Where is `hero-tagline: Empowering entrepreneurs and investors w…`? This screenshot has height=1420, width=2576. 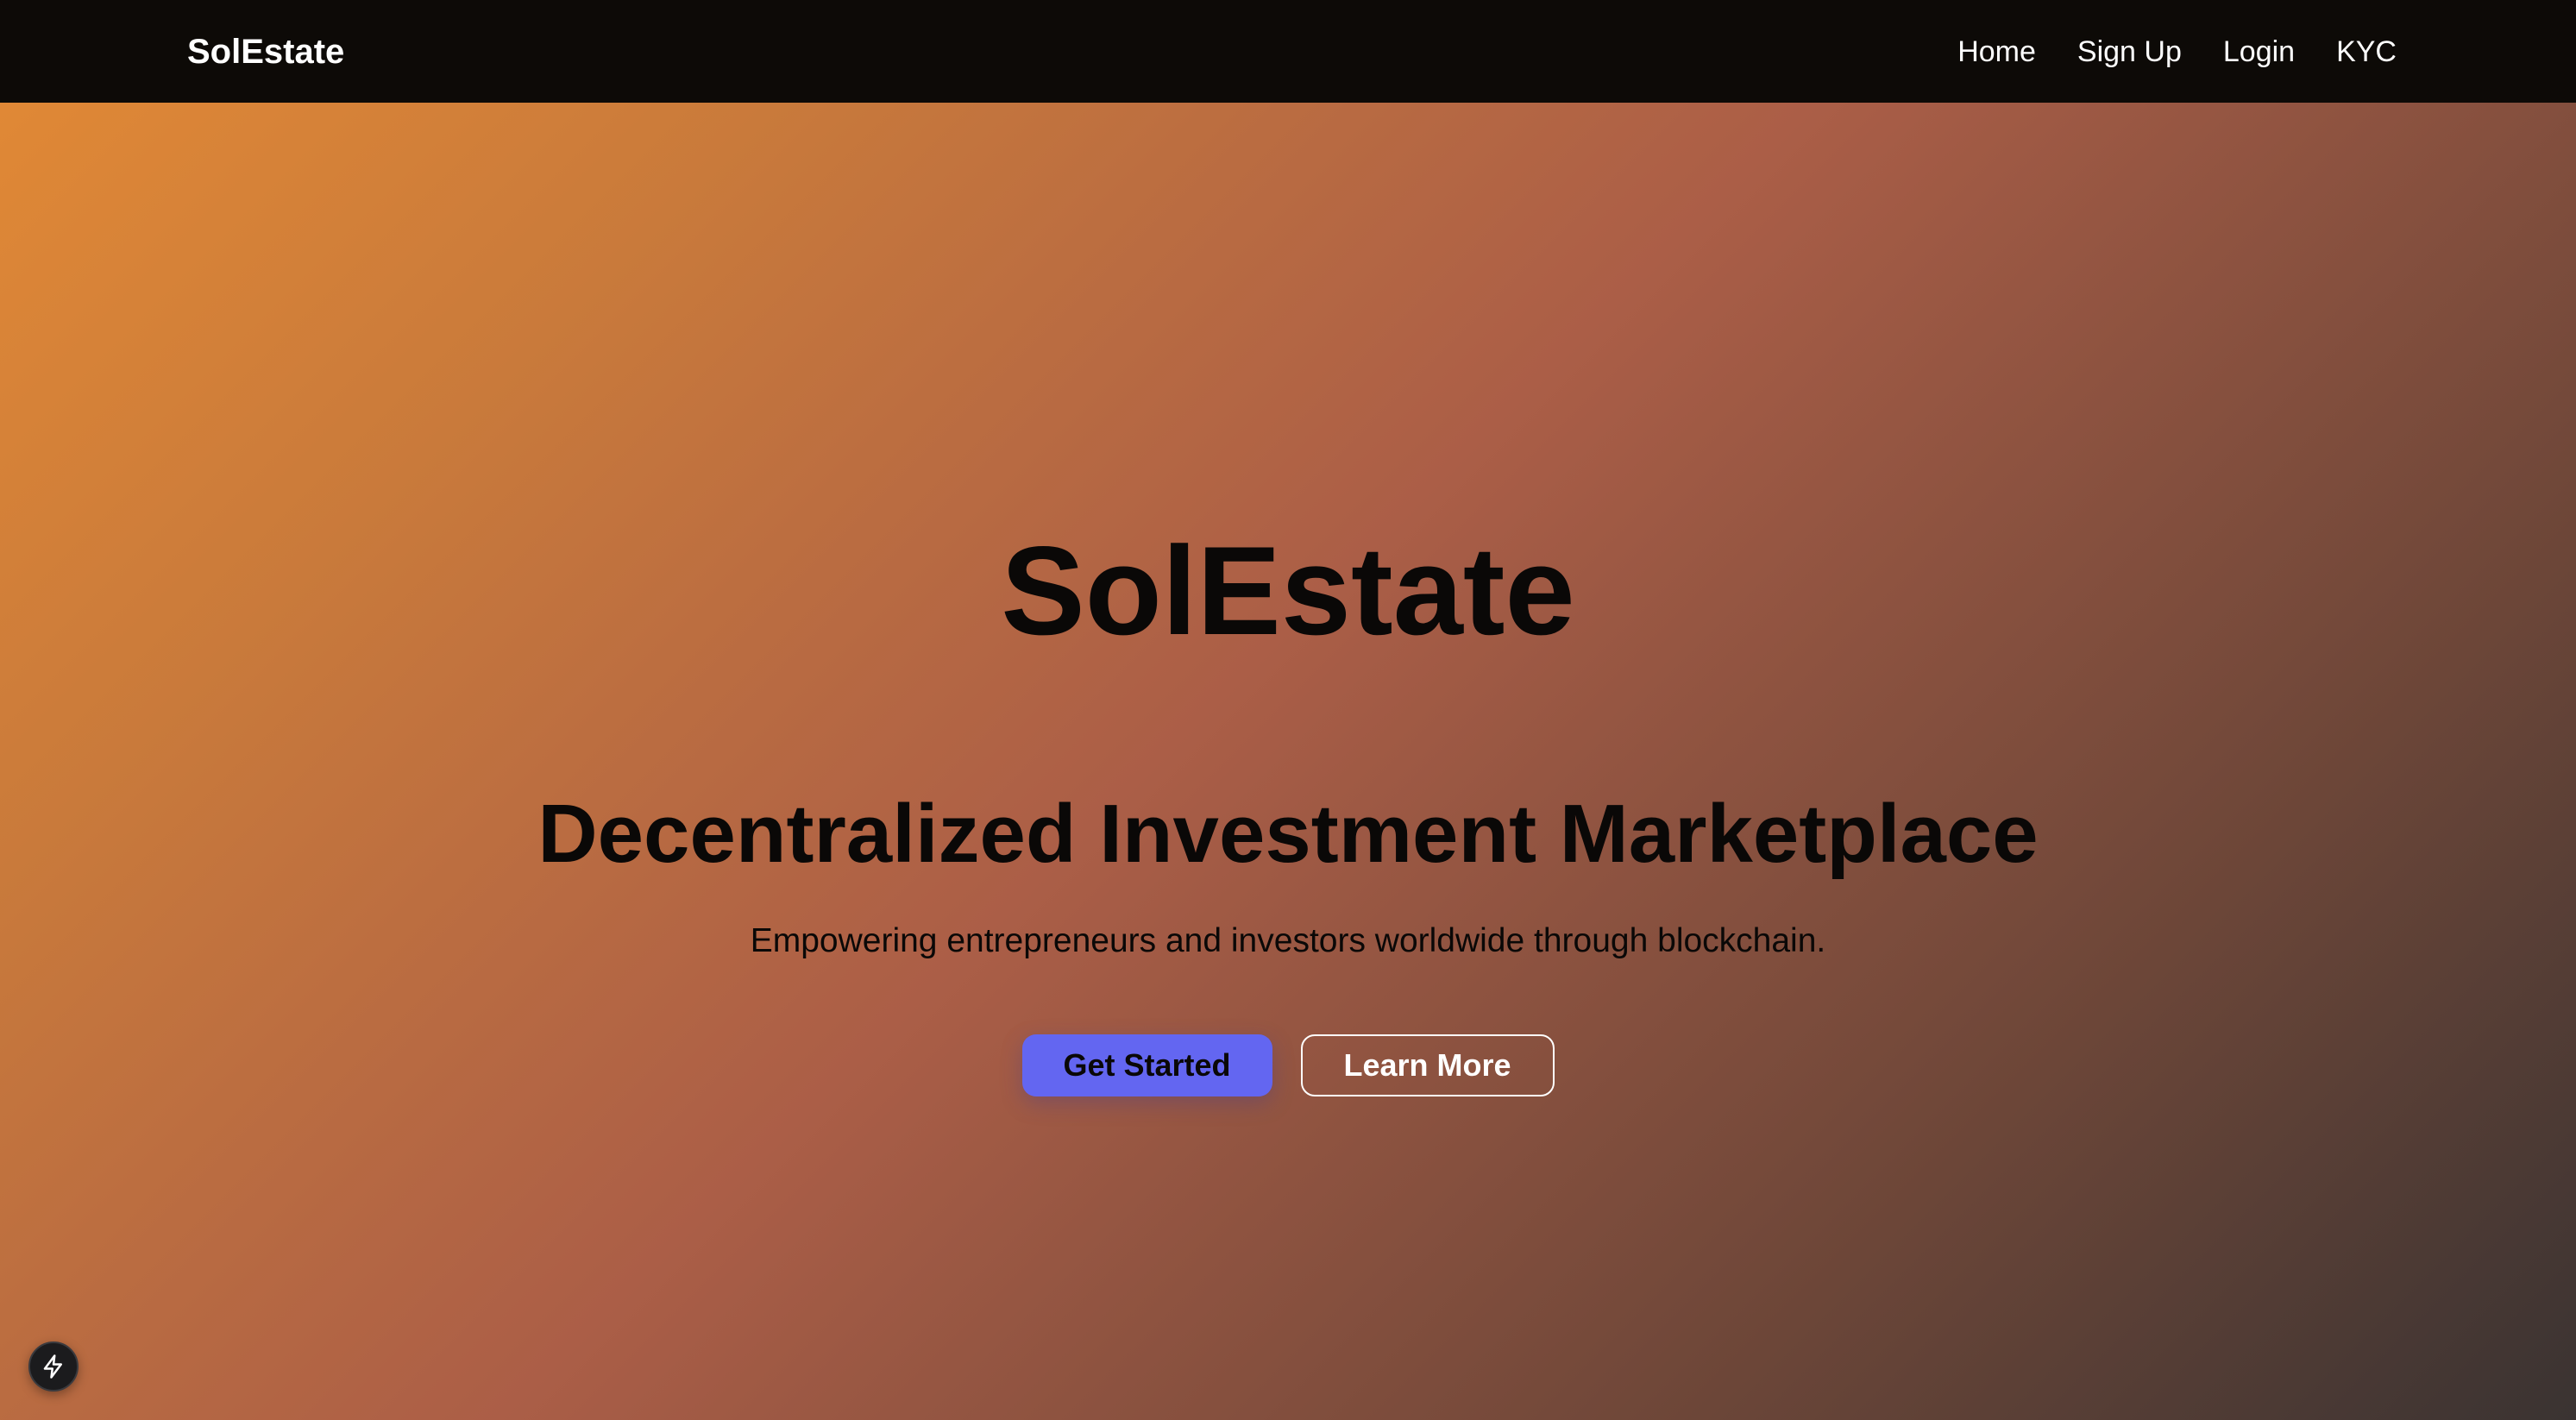 hero-tagline: Empowering entrepreneurs and investors w… is located at coordinates (1288, 940).